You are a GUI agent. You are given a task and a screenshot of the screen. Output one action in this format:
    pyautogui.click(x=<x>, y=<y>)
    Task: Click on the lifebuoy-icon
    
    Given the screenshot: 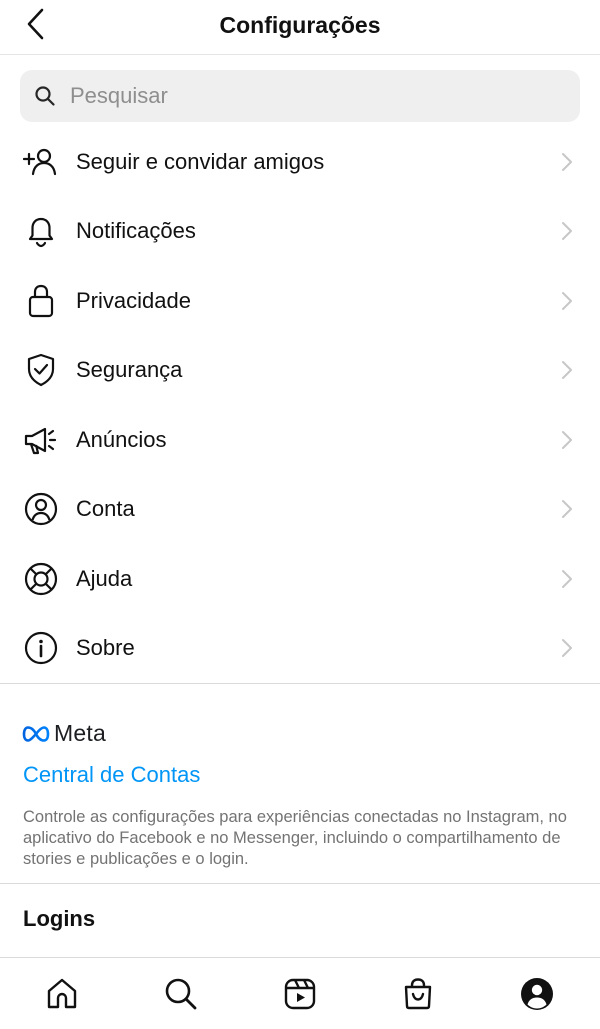 What is the action you would take?
    pyautogui.click(x=41, y=579)
    